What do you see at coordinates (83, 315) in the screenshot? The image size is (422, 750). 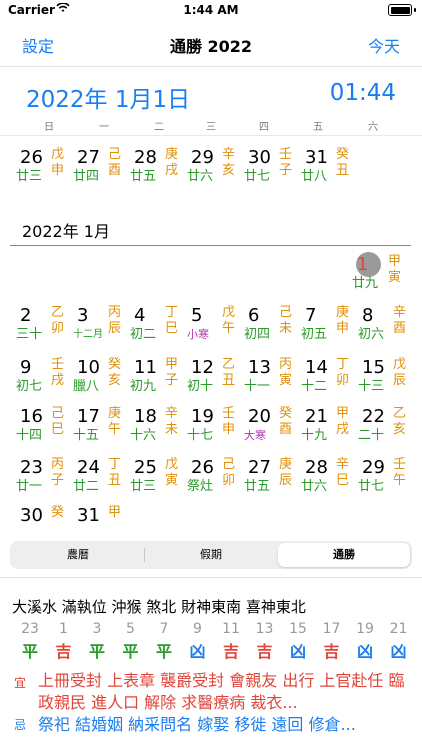 I see `gregorian-day: 3` at bounding box center [83, 315].